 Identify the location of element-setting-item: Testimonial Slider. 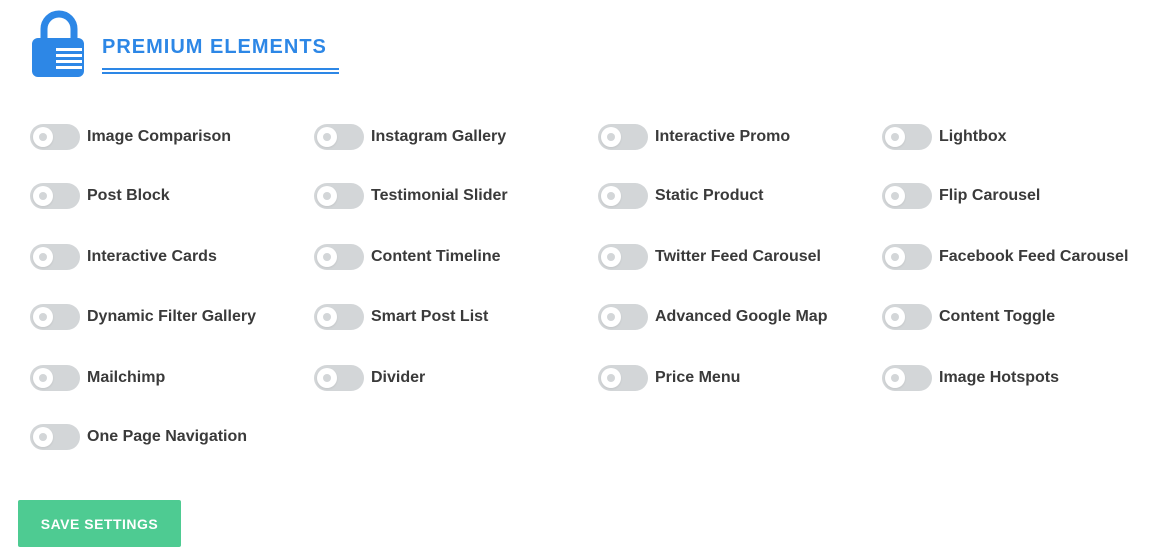
(411, 196).